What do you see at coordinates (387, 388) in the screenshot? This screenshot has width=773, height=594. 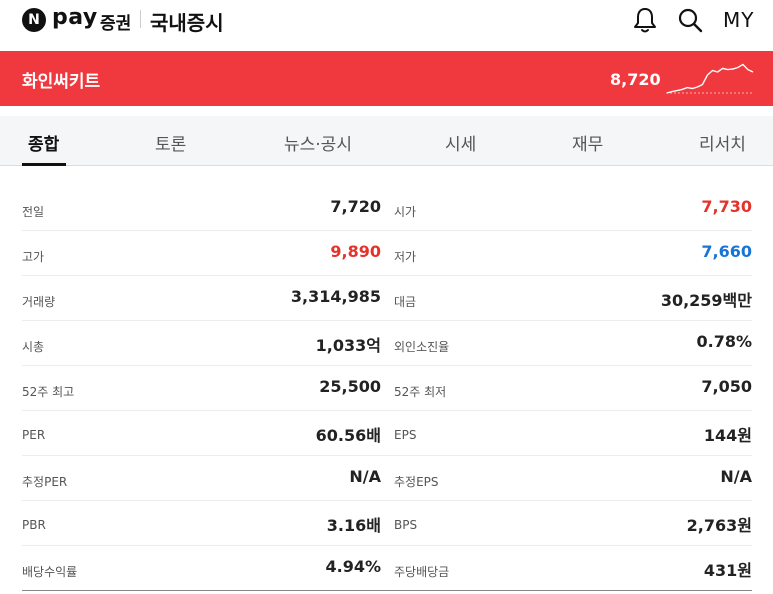 I see `table-row: 52주 최고 25,500 52주 최저 7,050` at bounding box center [387, 388].